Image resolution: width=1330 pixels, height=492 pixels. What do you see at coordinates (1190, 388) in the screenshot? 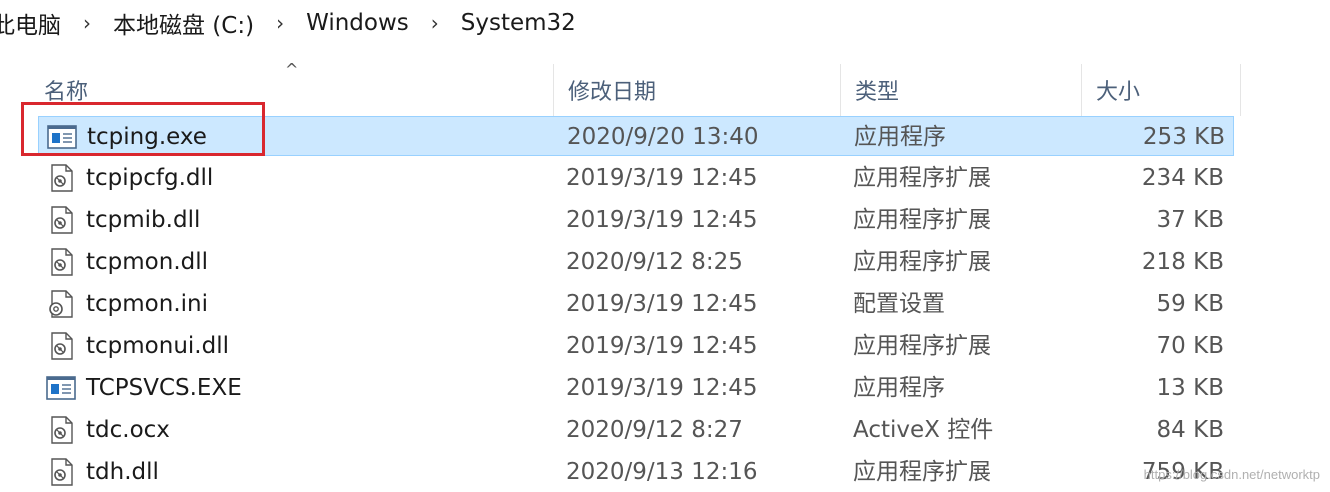
I see `file-size: 13 KB` at bounding box center [1190, 388].